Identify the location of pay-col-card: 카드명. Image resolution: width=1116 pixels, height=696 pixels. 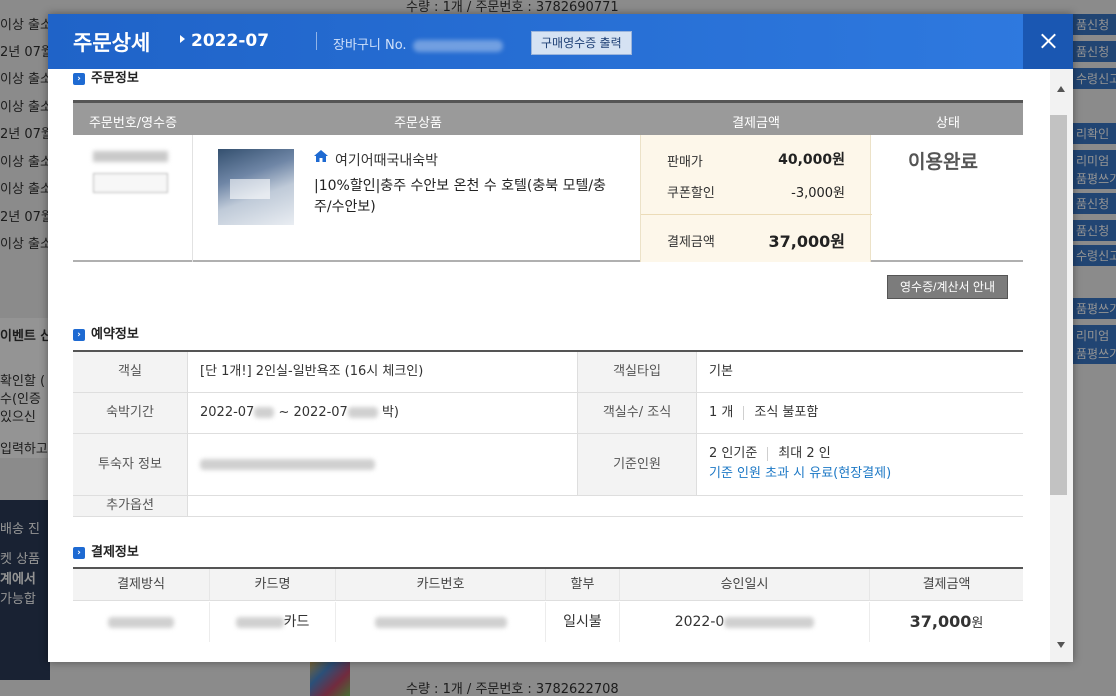
(273, 585).